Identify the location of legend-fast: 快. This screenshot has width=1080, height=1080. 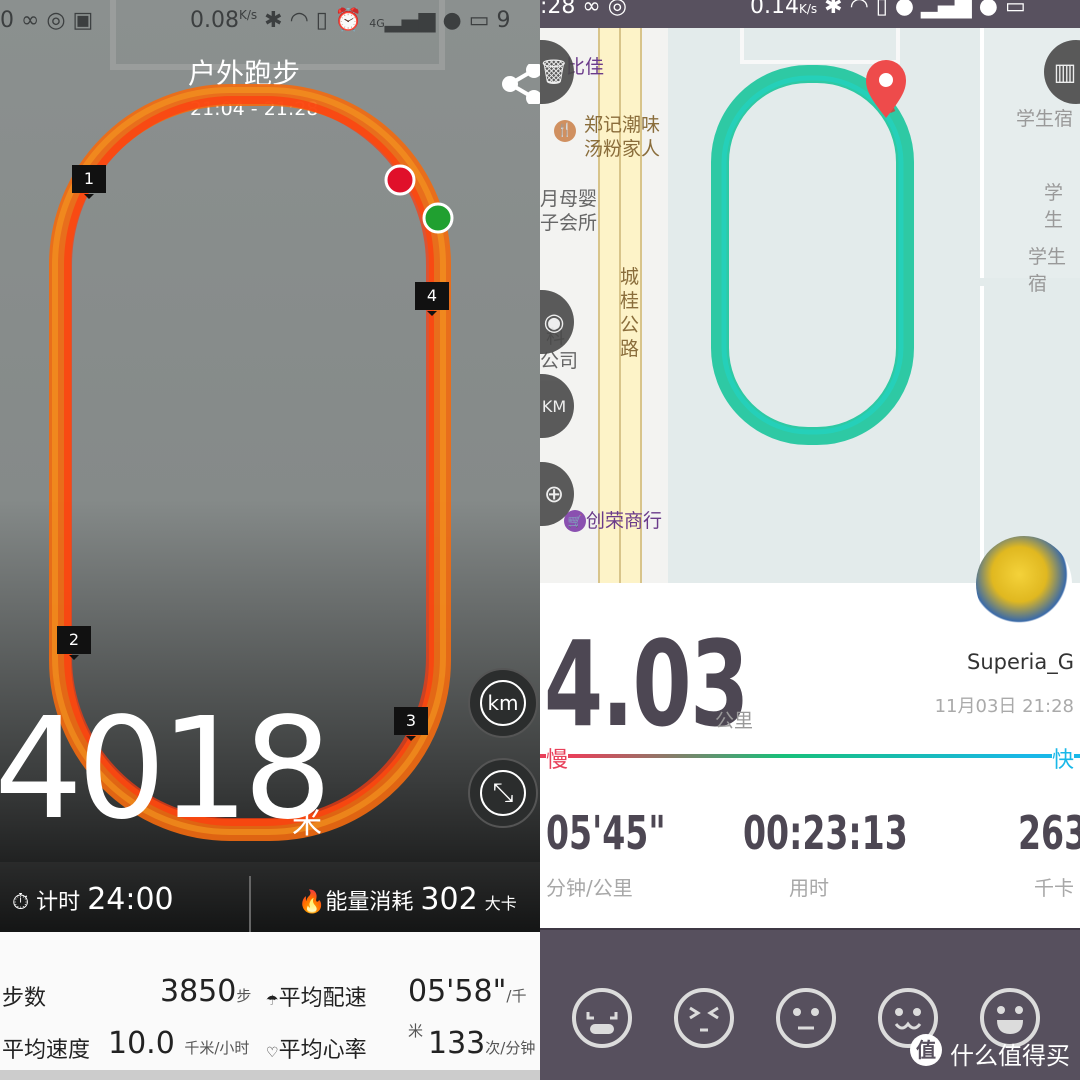
(1062, 758).